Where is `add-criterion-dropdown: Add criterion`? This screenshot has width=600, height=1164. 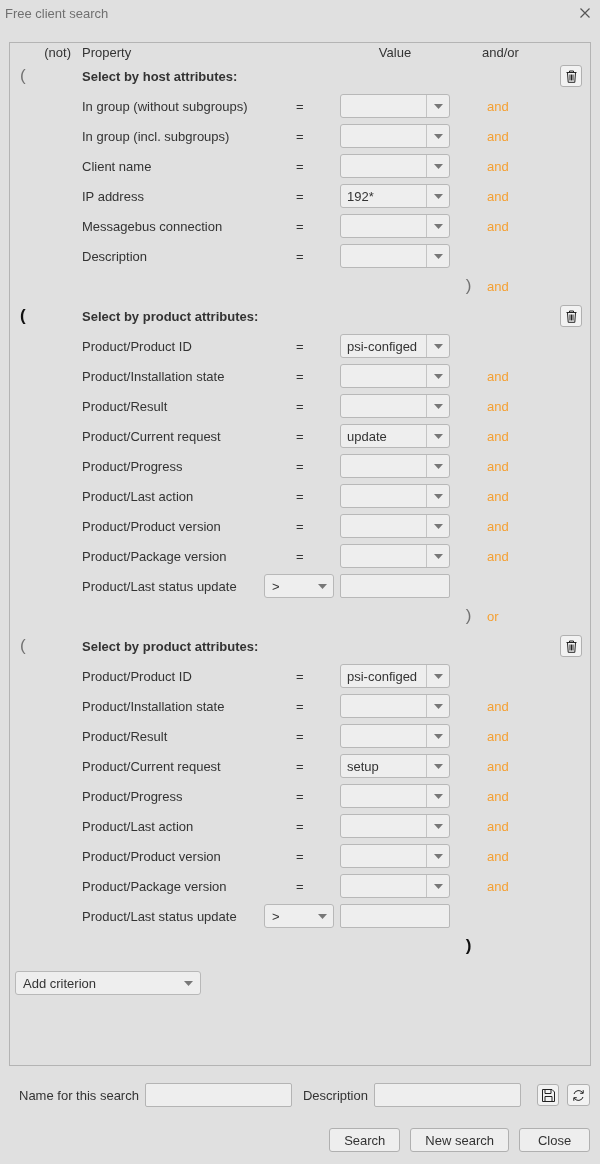 add-criterion-dropdown: Add criterion is located at coordinates (108, 983).